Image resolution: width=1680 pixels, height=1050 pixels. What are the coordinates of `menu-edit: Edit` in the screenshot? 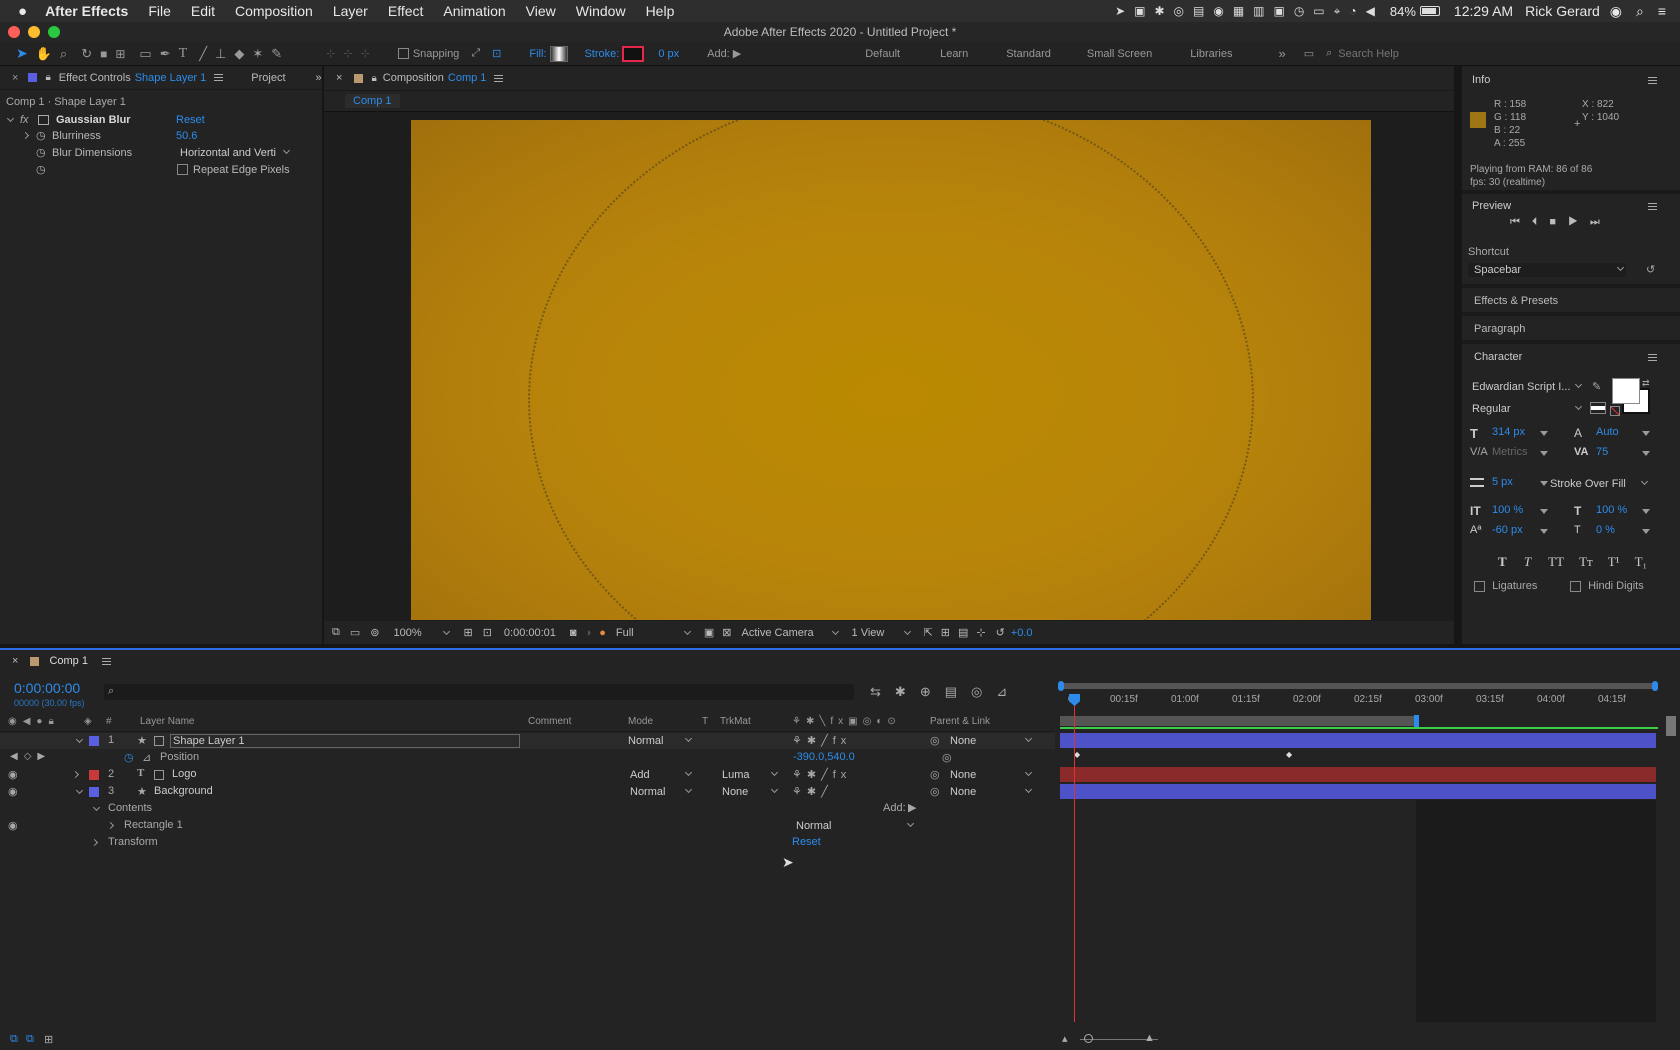 It's located at (203, 11).